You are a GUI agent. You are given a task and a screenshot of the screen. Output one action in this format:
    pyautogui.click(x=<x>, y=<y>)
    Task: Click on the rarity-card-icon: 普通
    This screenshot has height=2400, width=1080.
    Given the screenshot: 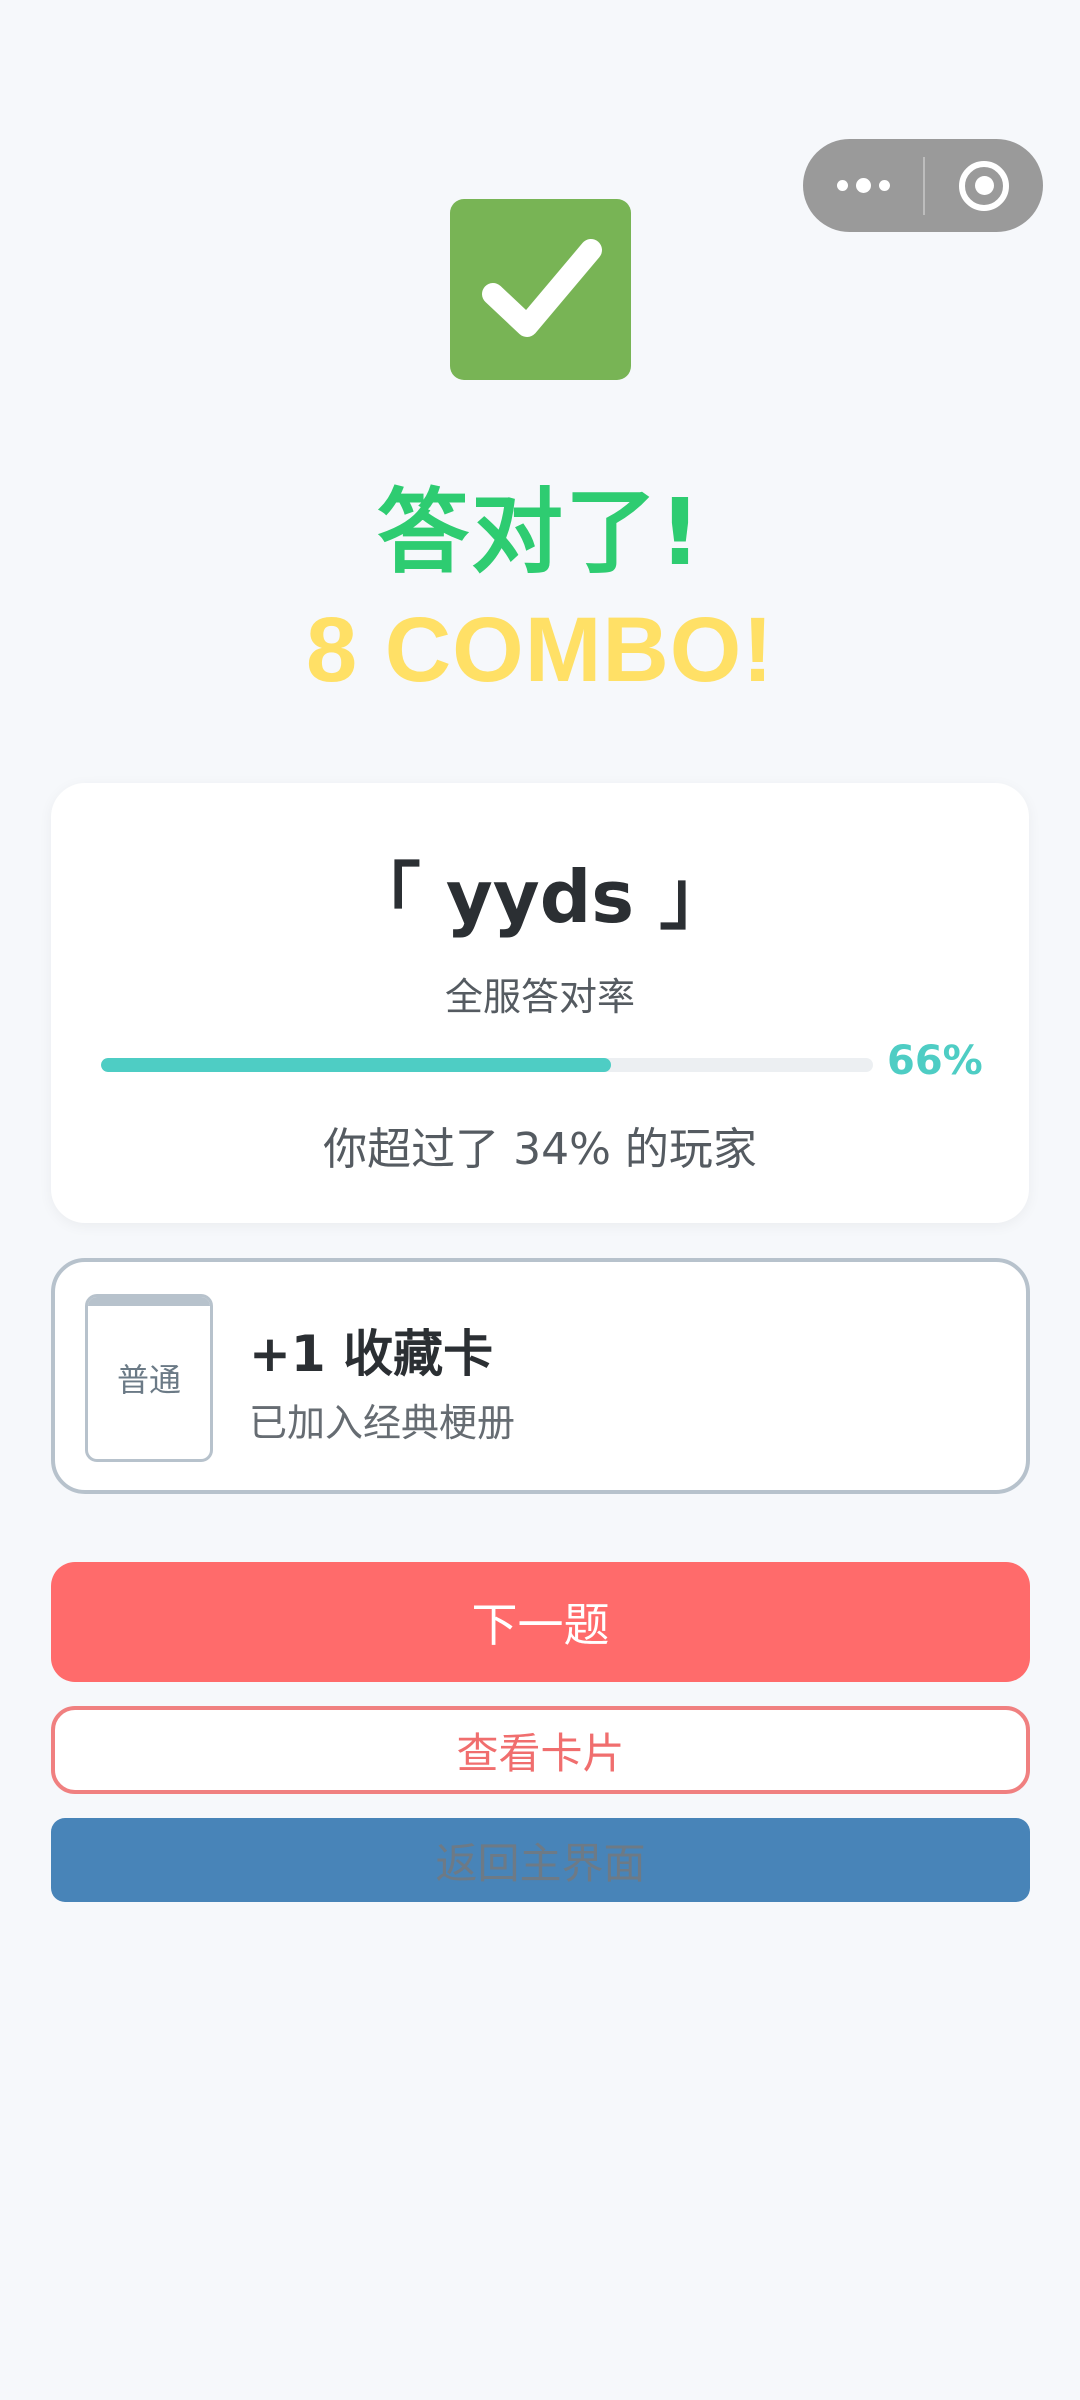 What is the action you would take?
    pyautogui.click(x=149, y=1378)
    